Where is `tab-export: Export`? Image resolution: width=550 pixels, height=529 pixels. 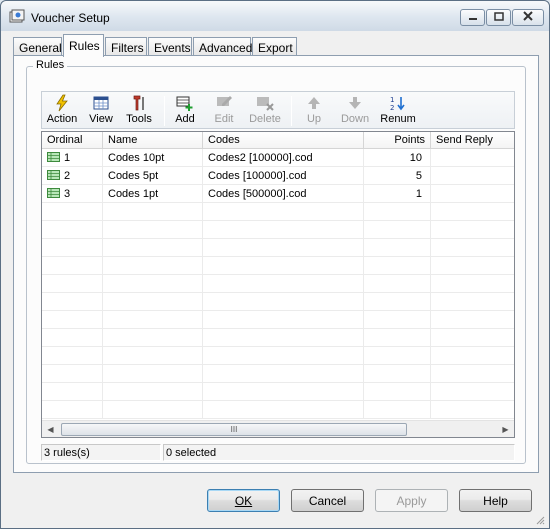 tab-export: Export is located at coordinates (274, 46).